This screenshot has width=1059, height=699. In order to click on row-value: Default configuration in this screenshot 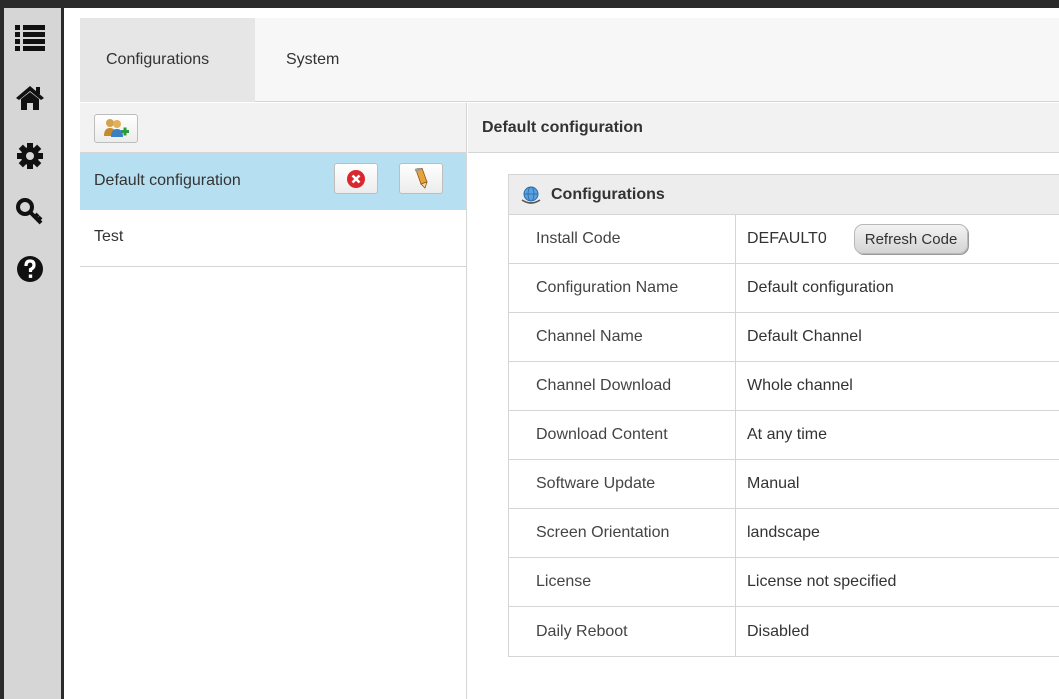, I will do `click(820, 287)`.